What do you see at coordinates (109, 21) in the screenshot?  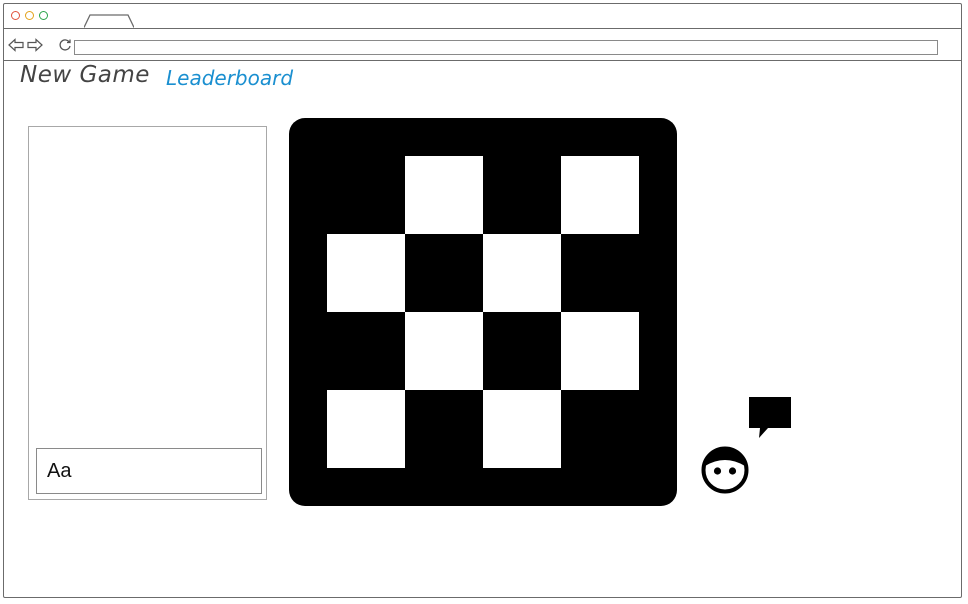 I see `browser-tab` at bounding box center [109, 21].